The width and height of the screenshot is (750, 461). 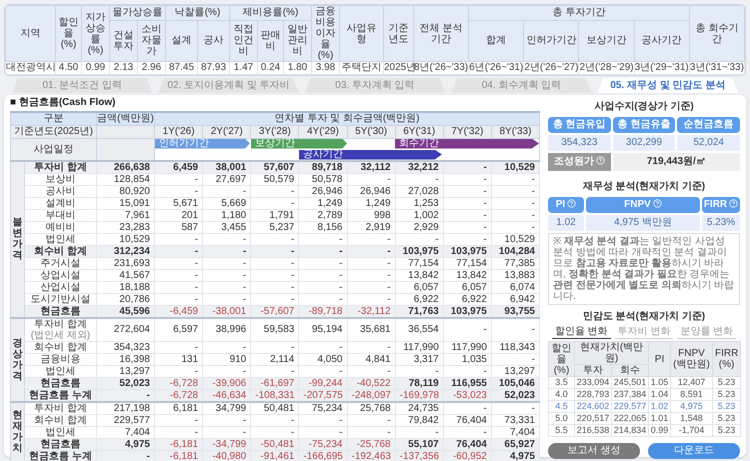 What do you see at coordinates (419, 299) in the screenshot?
I see `table-cell: 6,922` at bounding box center [419, 299].